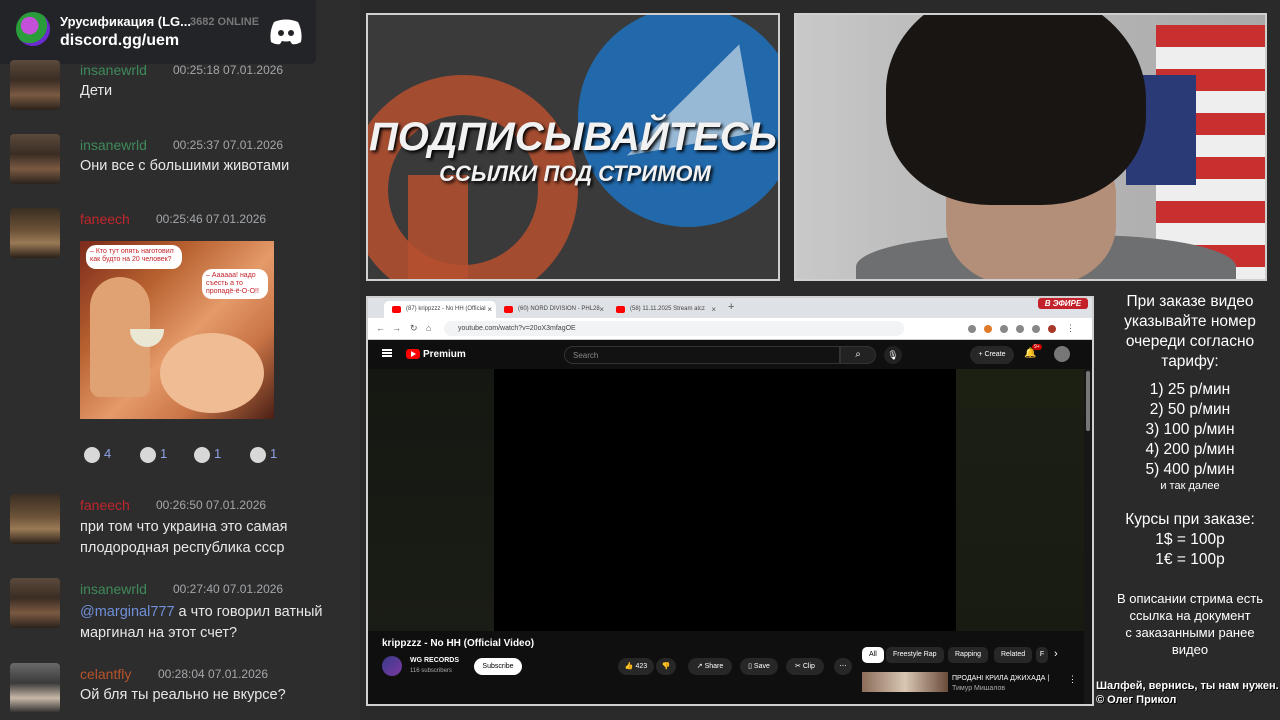  Describe the element at coordinates (213, 674) in the screenshot. I see `timestamp: 00:28:04 07.01.2026` at that location.